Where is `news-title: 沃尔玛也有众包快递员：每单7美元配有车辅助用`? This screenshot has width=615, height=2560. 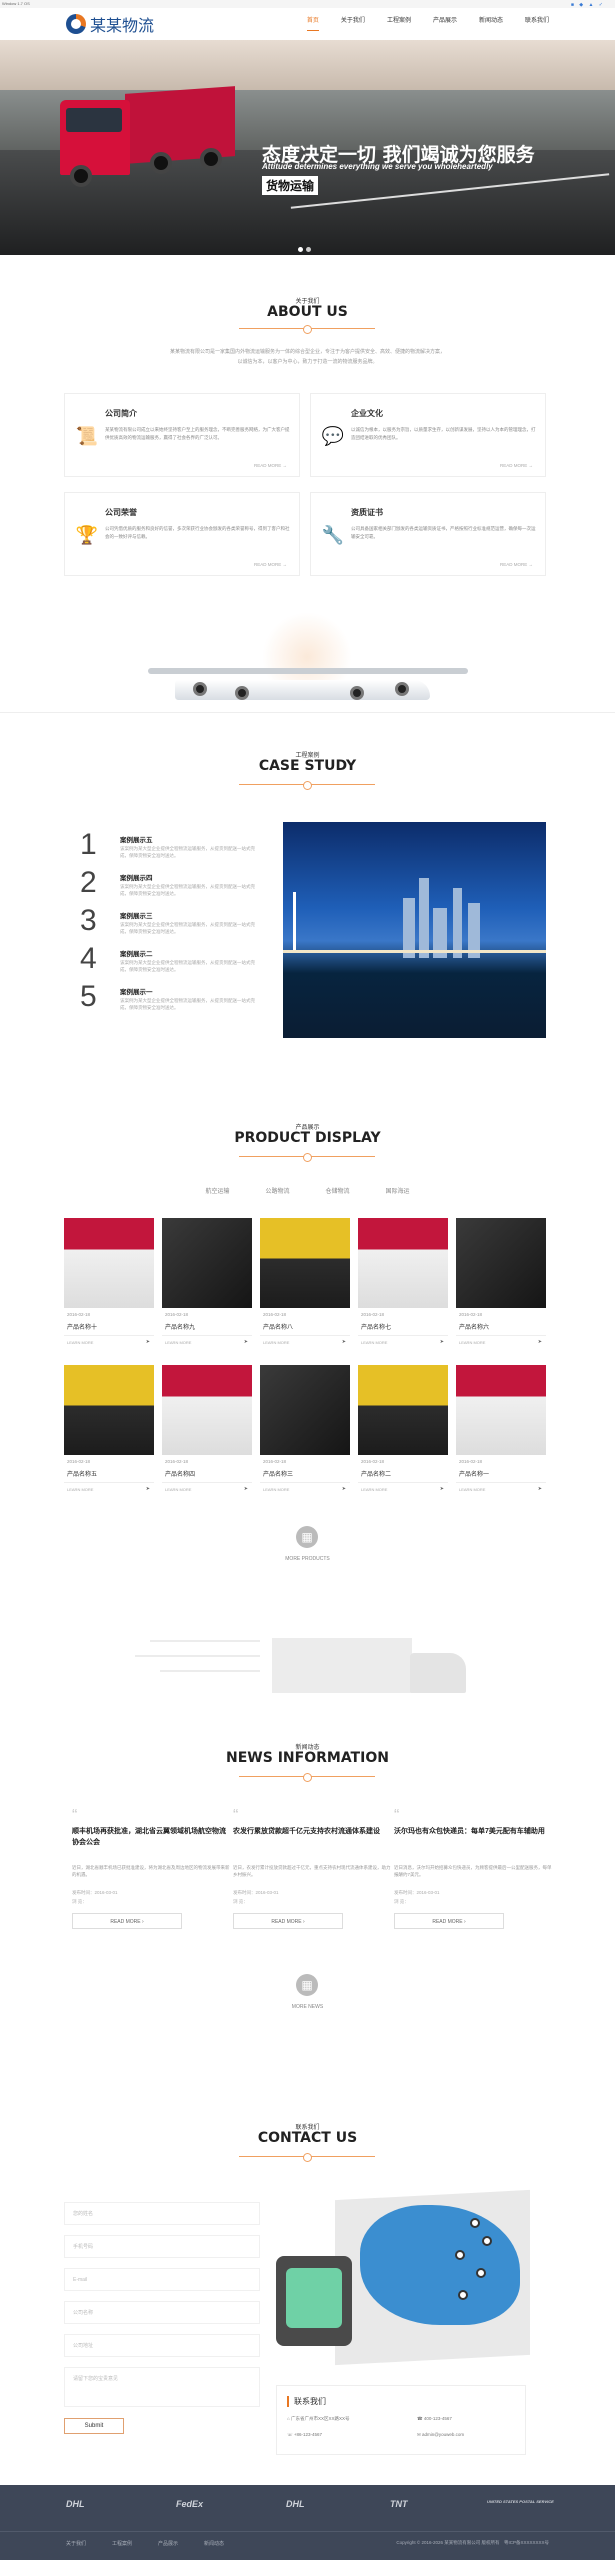
news-title: 沃尔玛也有众包快递员：每单7美元配有车辅助用 is located at coordinates (473, 1843).